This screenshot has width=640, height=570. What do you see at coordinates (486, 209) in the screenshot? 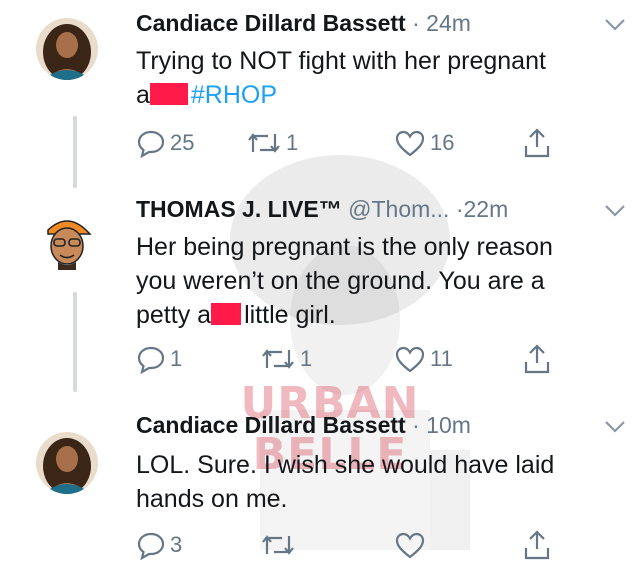
I see `timestamp: 22m` at bounding box center [486, 209].